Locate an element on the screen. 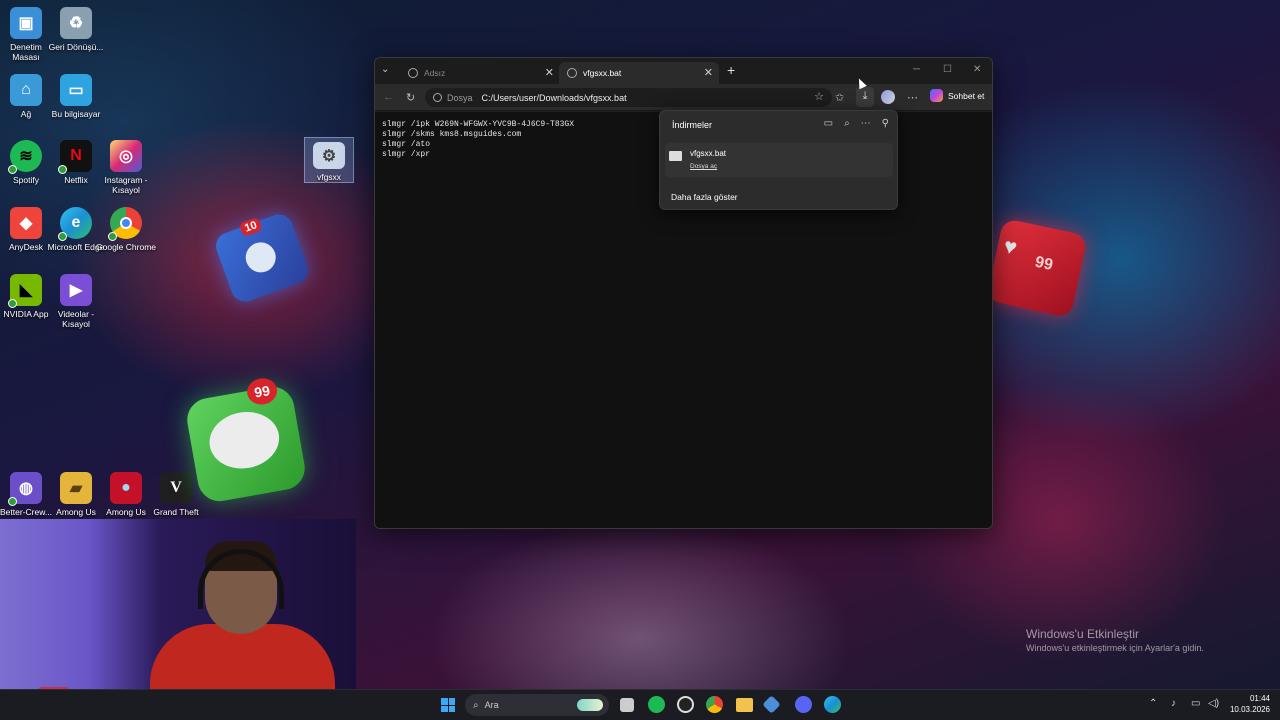 The width and height of the screenshot is (1280, 720). display-icon: ▭ is located at coordinates (1195, 703).